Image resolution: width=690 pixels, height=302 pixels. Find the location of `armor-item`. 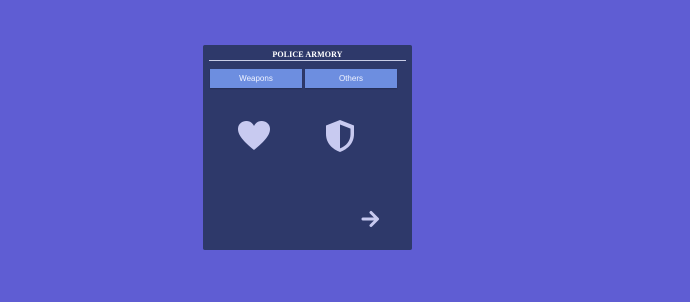

armor-item is located at coordinates (340, 136).